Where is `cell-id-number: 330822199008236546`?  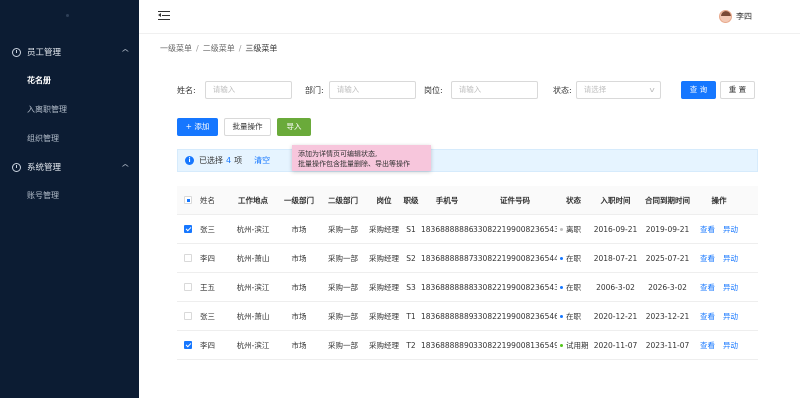
cell-id-number: 330822199008236546 is located at coordinates (515, 316).